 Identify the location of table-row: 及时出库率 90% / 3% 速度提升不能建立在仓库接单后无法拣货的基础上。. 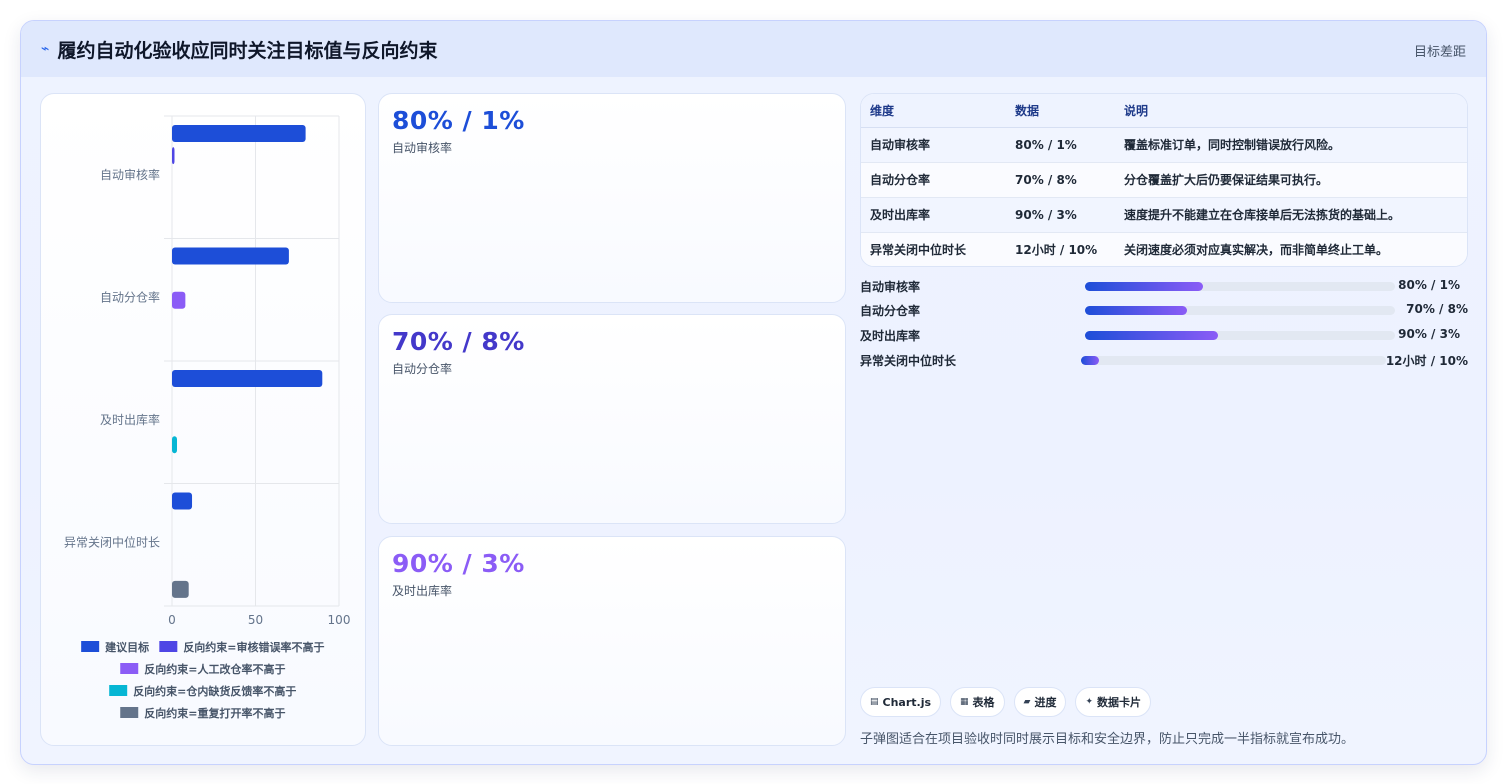
(1164, 215).